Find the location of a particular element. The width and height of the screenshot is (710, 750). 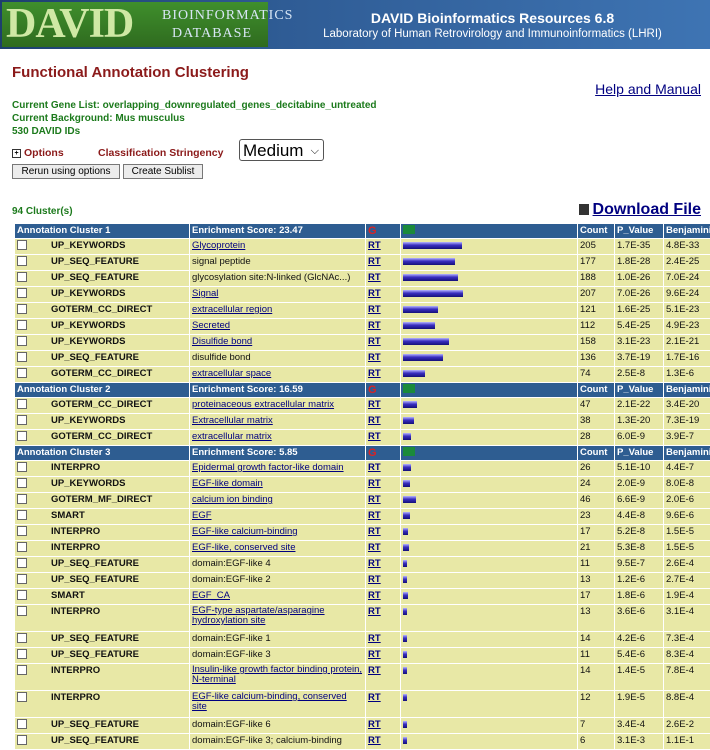

annotation-term: EGF-like calcium-binding is located at coordinates (245, 531).